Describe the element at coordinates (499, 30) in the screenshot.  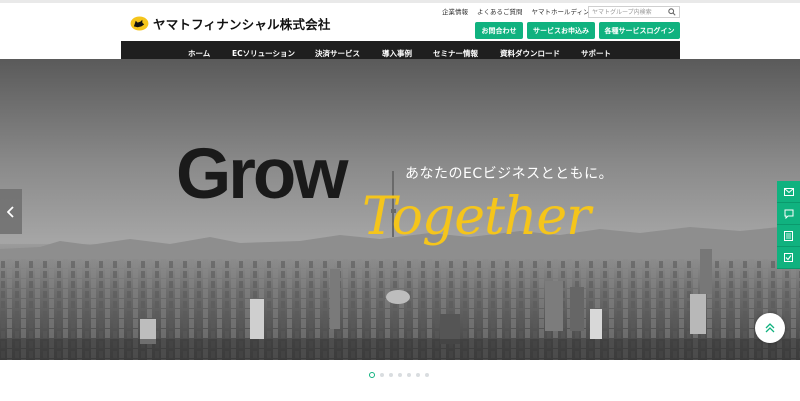
I see `contact-button: お問合わせ` at that location.